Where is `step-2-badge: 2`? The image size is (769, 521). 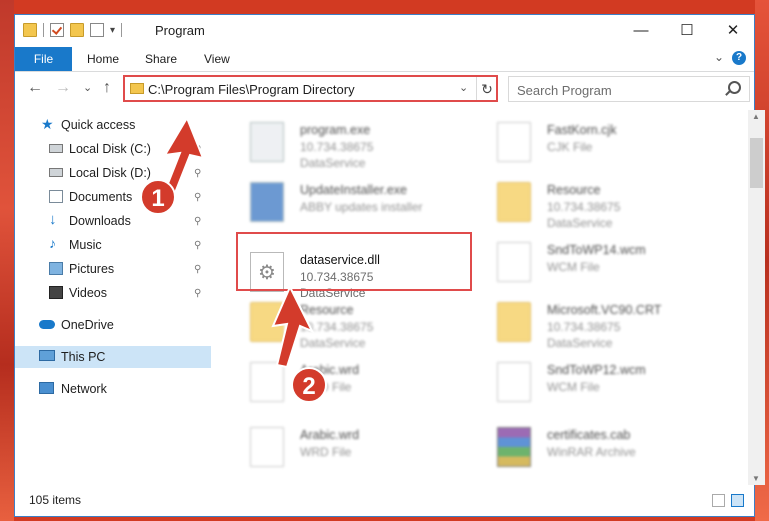
step-2-badge: 2 is located at coordinates (309, 385).